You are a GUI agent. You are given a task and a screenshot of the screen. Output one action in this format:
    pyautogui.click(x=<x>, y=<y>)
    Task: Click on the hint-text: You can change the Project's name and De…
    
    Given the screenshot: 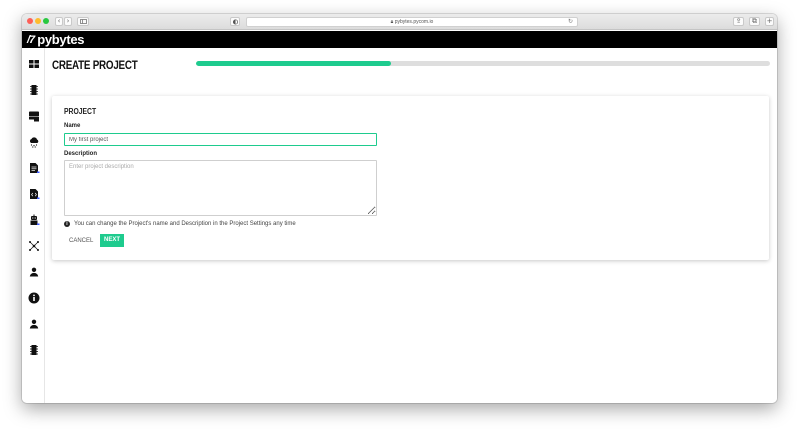 What is the action you would take?
    pyautogui.click(x=185, y=224)
    